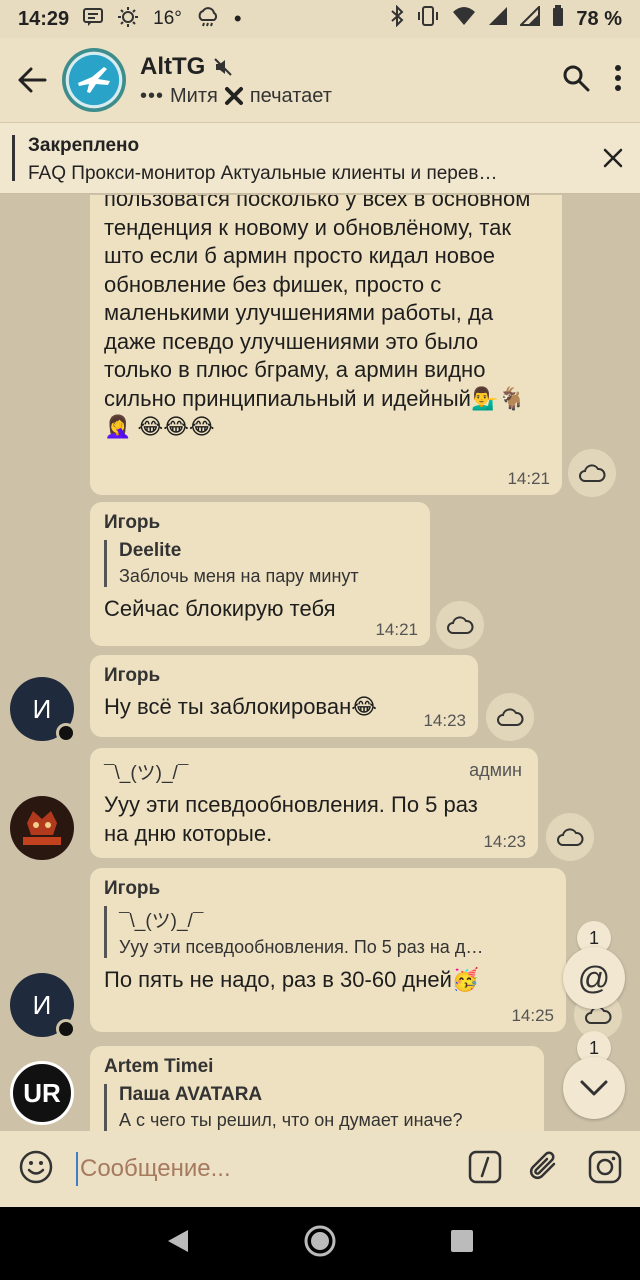 This screenshot has height=1280, width=640. I want to click on search-icon, so click(576, 78).